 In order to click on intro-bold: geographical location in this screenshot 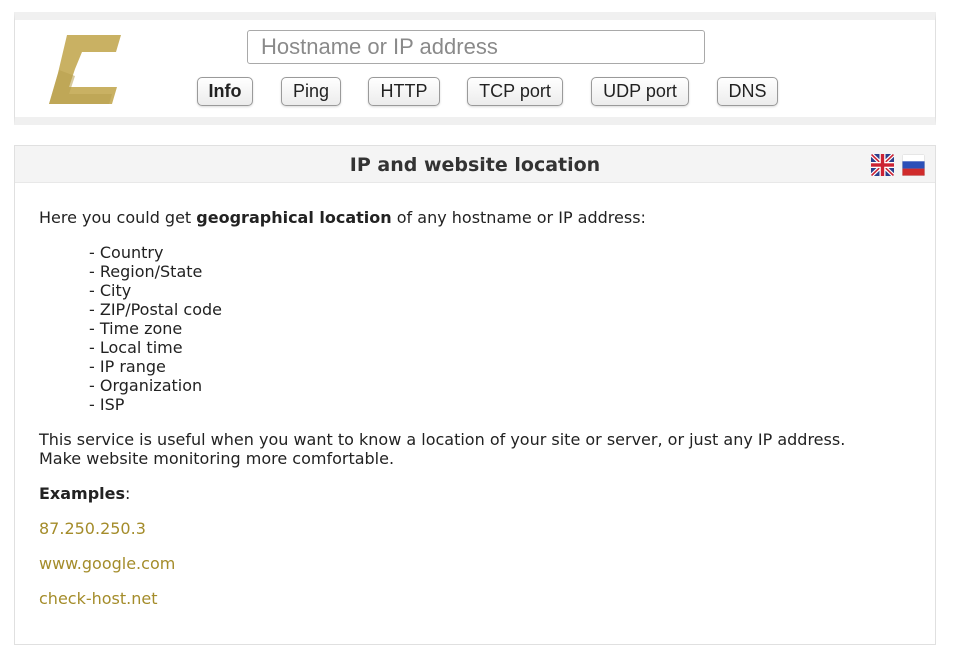, I will do `click(294, 217)`.